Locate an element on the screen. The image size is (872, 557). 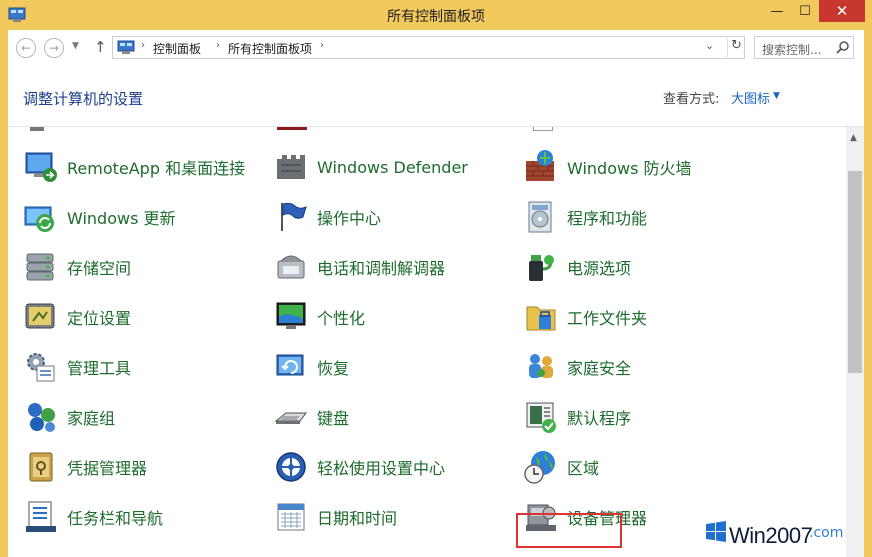
item-label: 电话和调制解调器 is located at coordinates (381, 268).